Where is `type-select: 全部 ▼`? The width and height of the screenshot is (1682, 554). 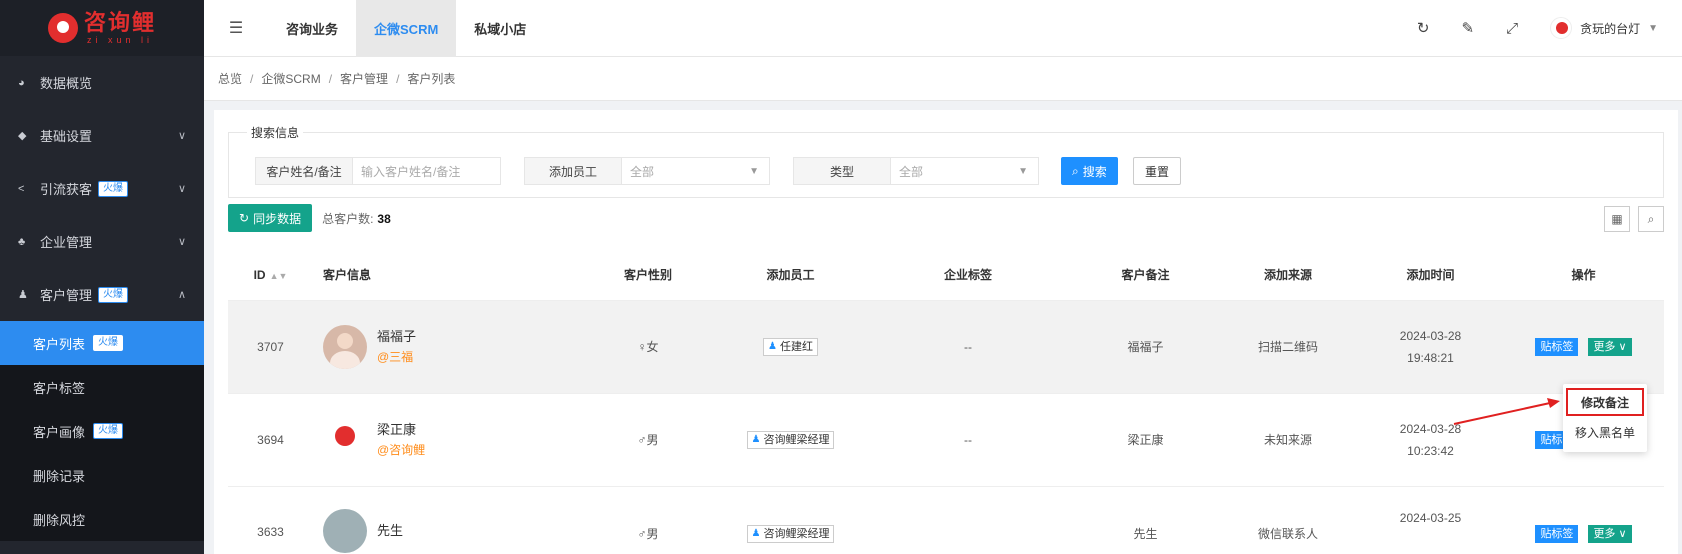 type-select: 全部 ▼ is located at coordinates (964, 171).